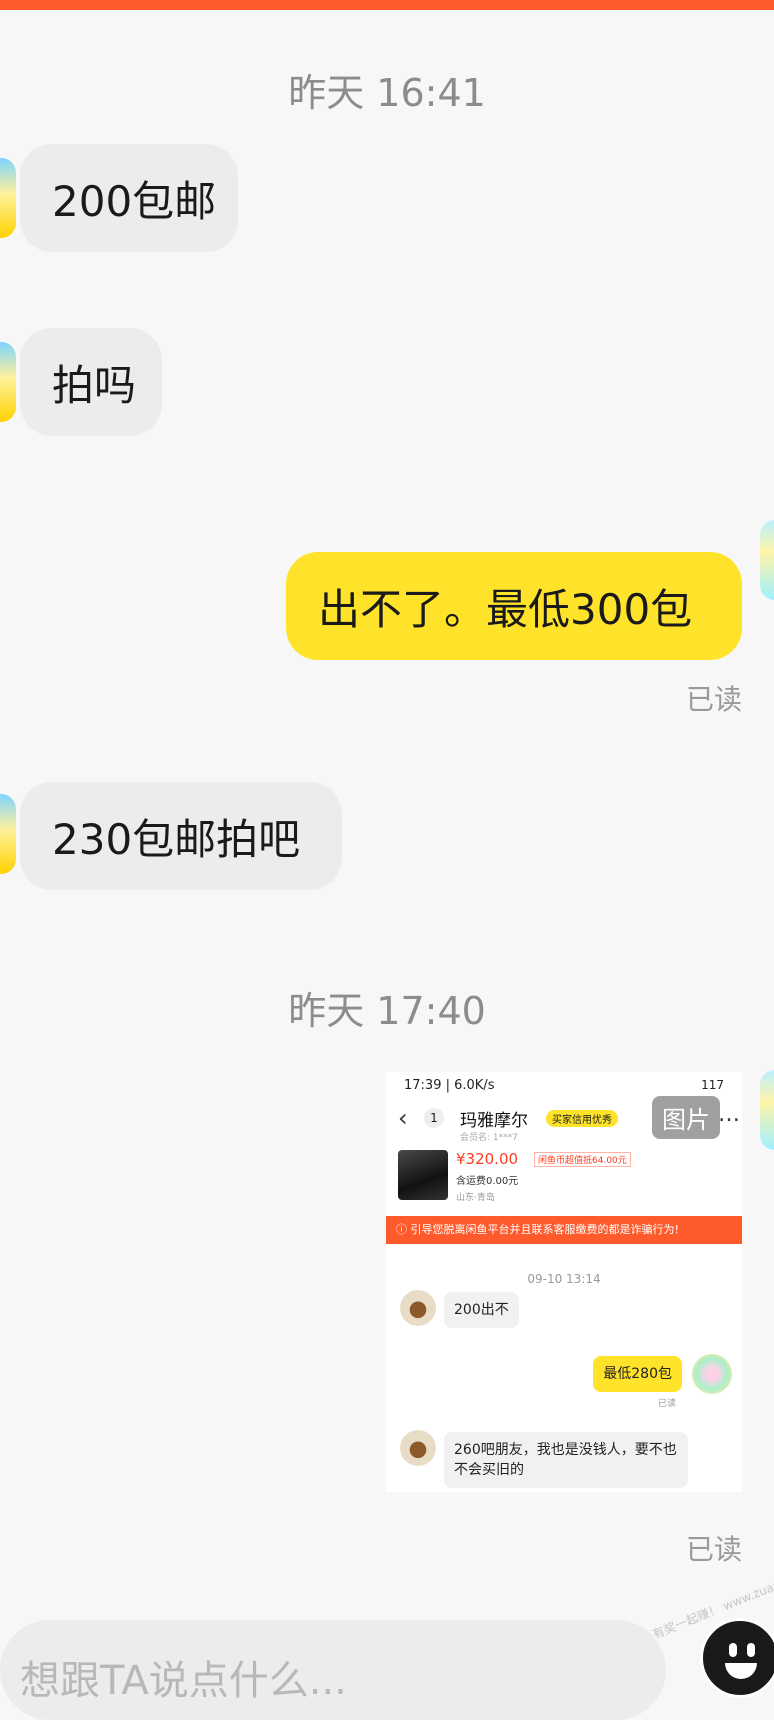 The width and height of the screenshot is (774, 1720). What do you see at coordinates (449, 1085) in the screenshot?
I see `status-bar-time: 17:39 | 6.0K/s` at bounding box center [449, 1085].